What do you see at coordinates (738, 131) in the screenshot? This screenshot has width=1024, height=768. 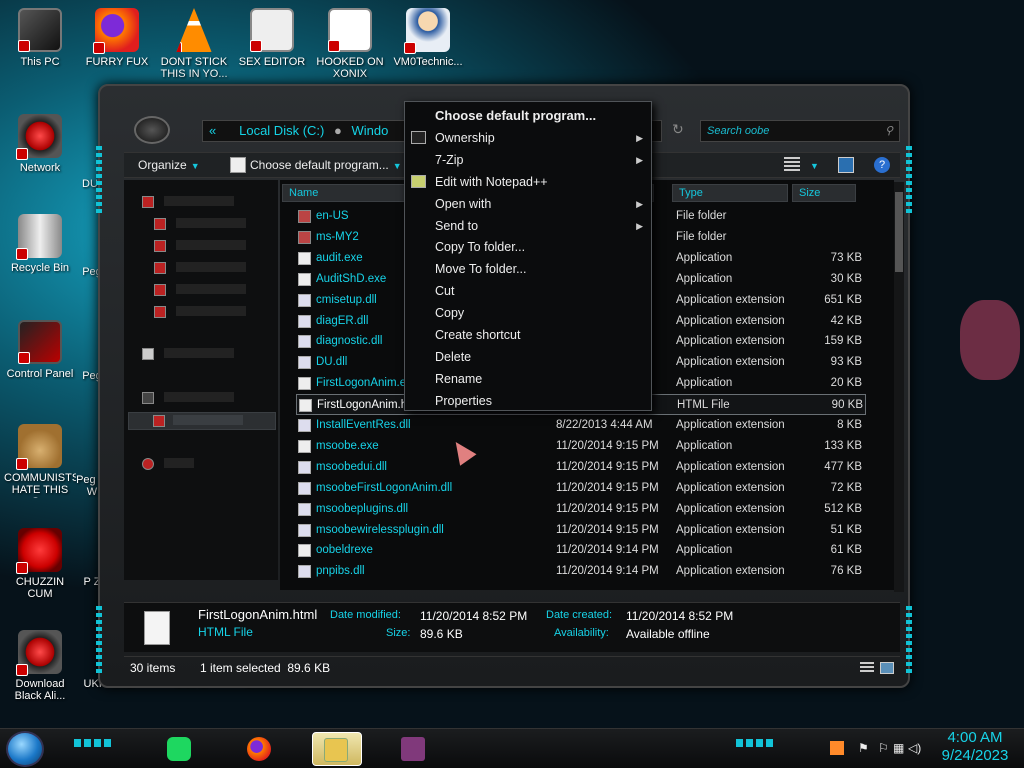 I see `search-placeholder: Search oobe` at bounding box center [738, 131].